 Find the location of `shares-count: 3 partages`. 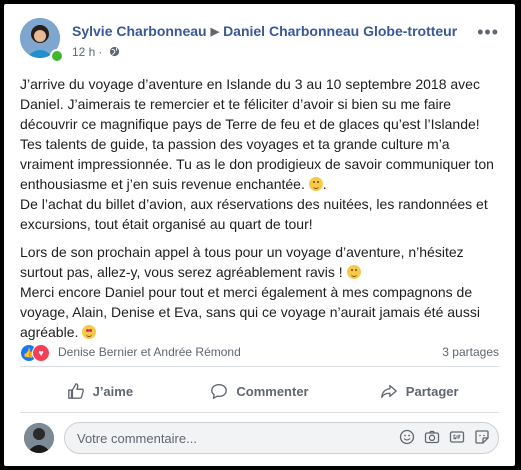

shares-count: 3 partages is located at coordinates (470, 352).